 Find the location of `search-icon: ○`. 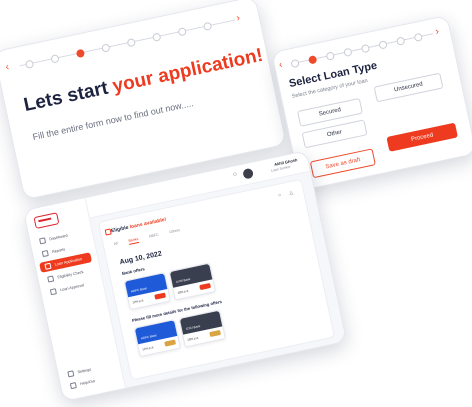

search-icon: ○ is located at coordinates (280, 195).